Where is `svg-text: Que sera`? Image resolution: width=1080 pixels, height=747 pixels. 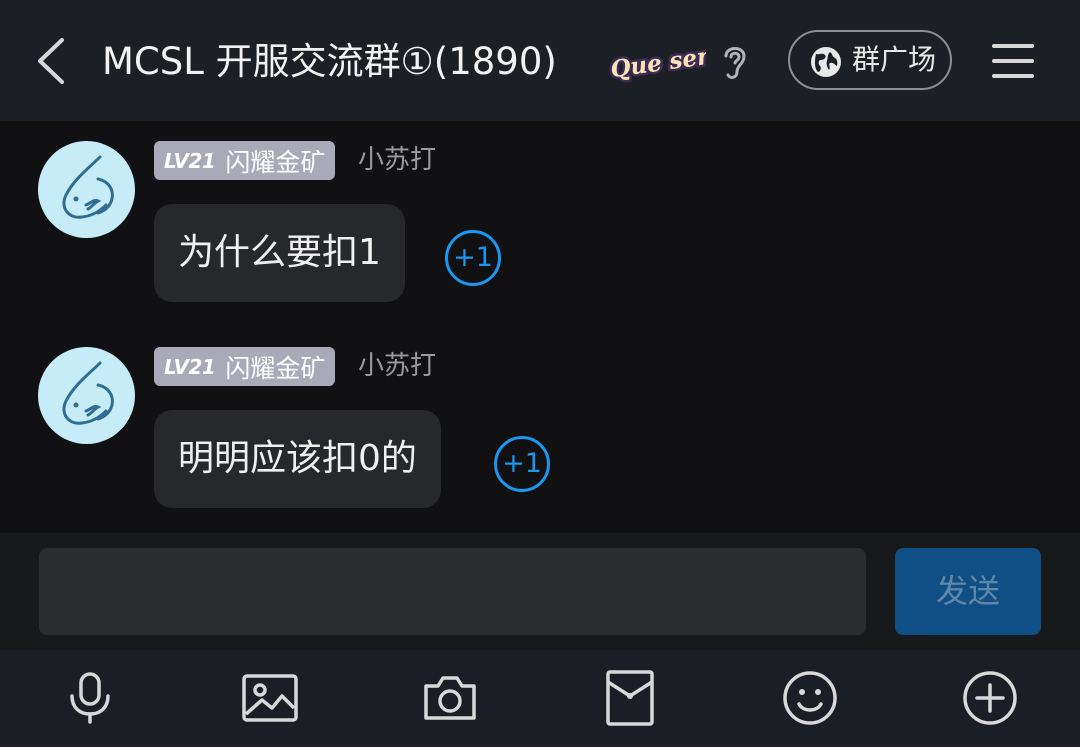
svg-text: Que sera is located at coordinates (657, 62).